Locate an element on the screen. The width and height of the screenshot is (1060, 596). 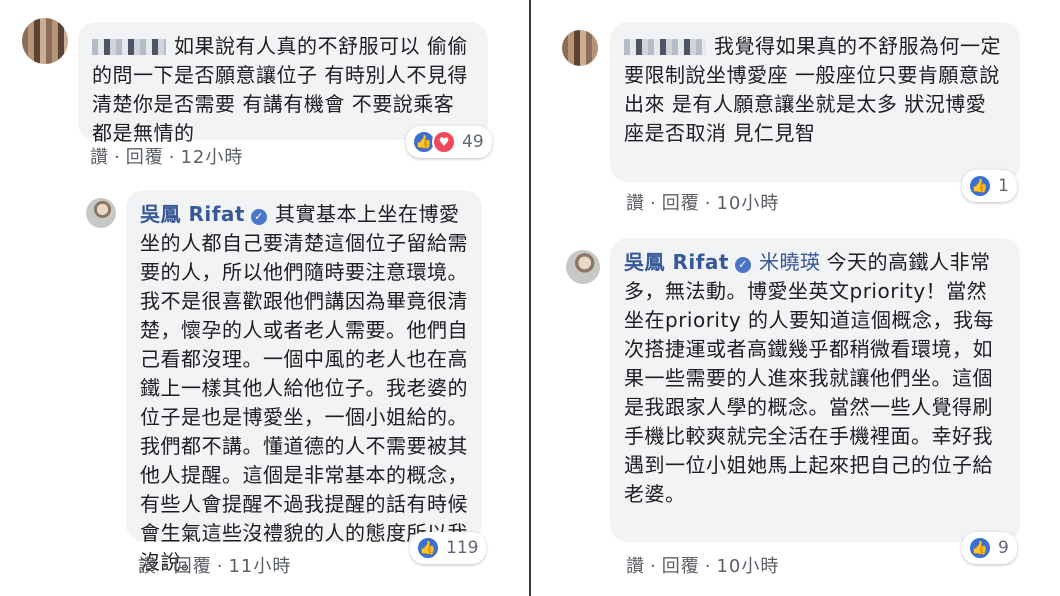
love-icon: ♥ is located at coordinates (444, 142).